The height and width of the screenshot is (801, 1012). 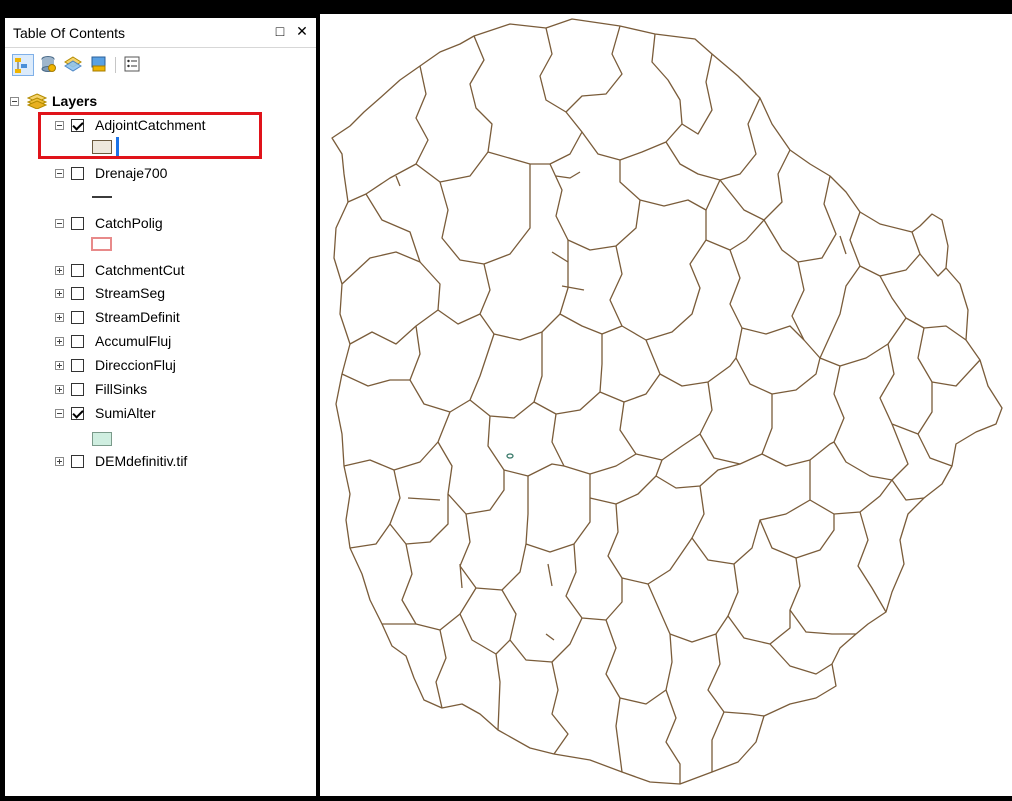 I want to click on layers-icon, so click(x=37, y=103).